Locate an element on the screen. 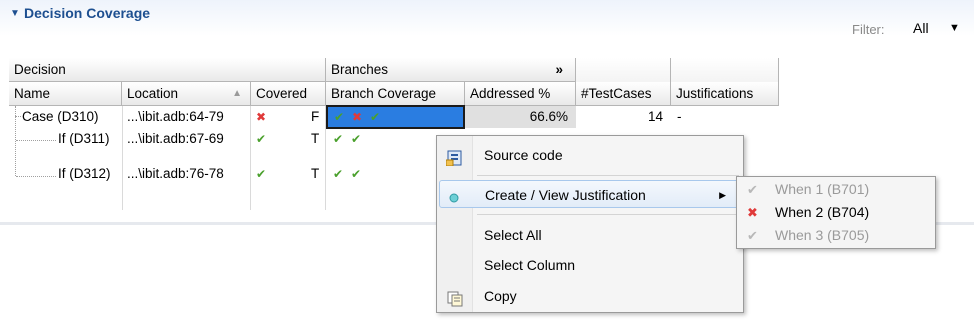  row-1-location: ...\ibit.adb:64-79 is located at coordinates (175, 117).